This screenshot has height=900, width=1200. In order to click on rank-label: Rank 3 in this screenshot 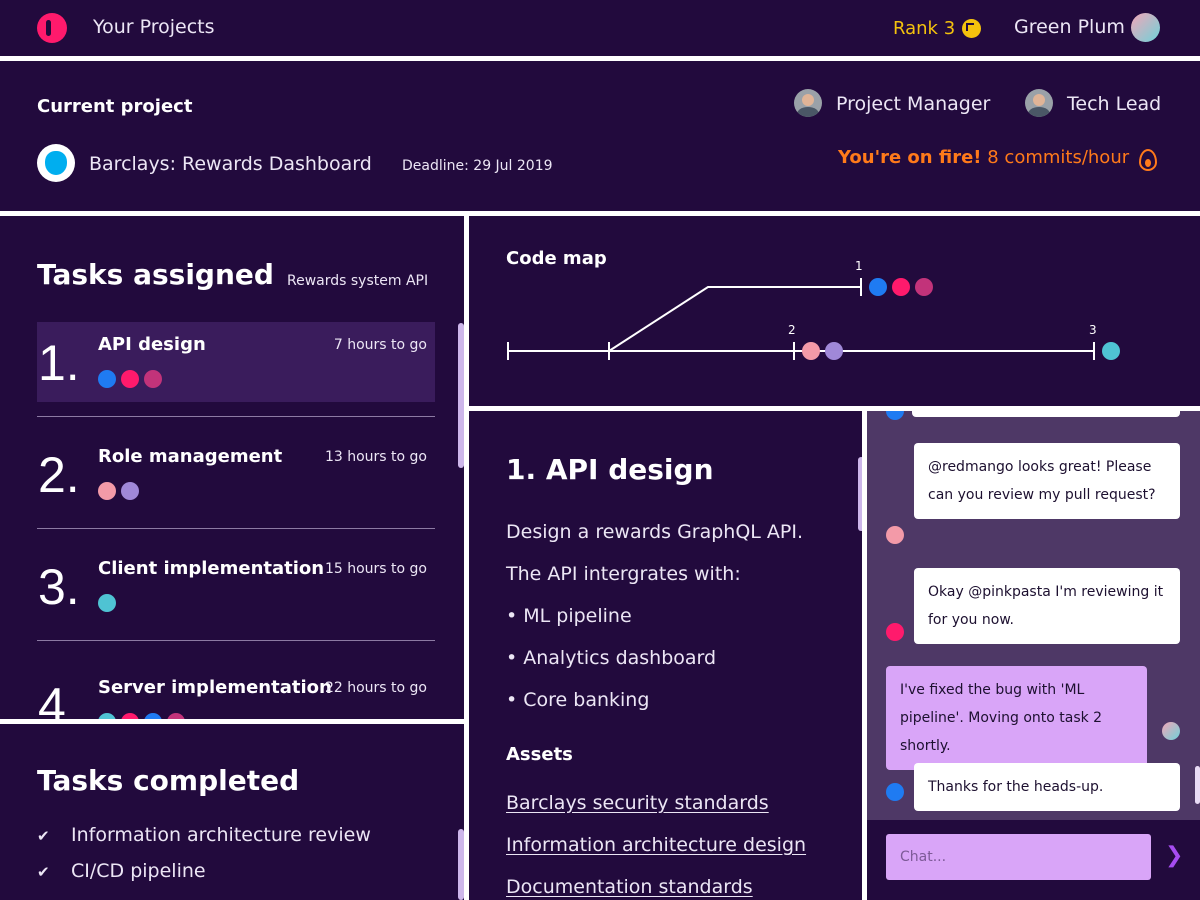, I will do `click(924, 28)`.